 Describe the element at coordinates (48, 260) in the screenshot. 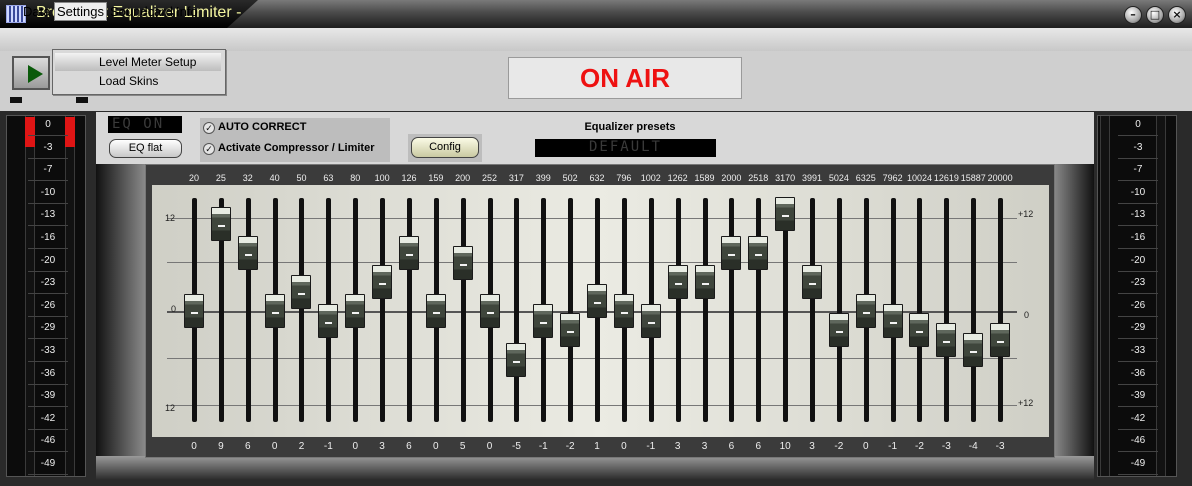

I see `left-scale-label: -20` at that location.